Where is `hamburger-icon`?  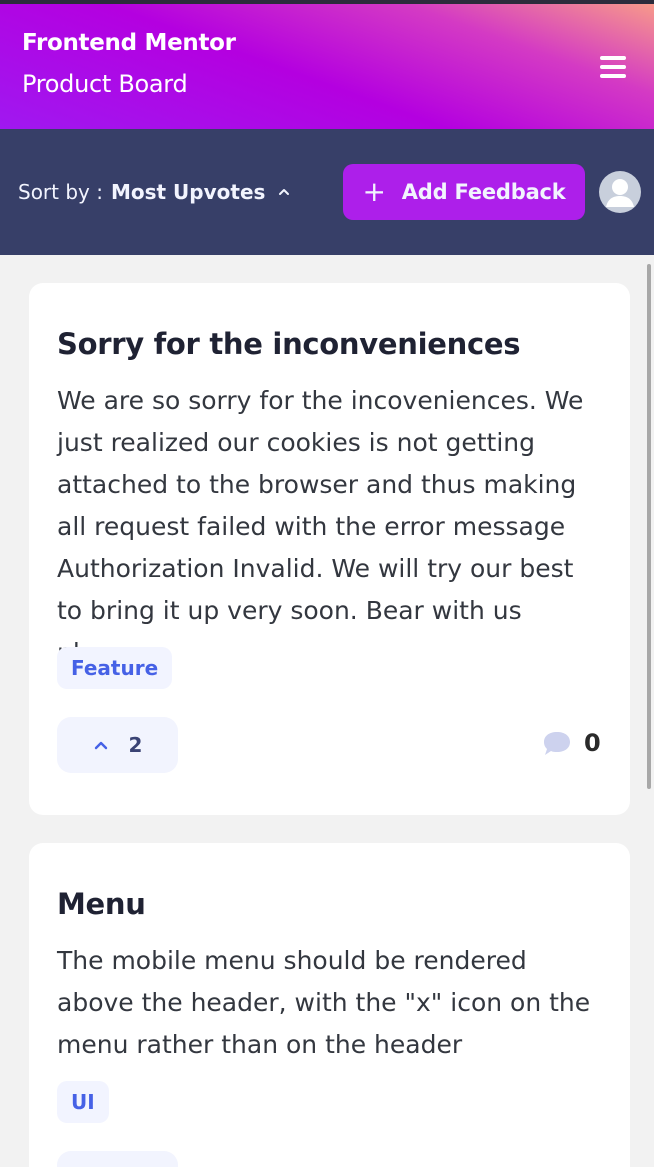
hamburger-icon is located at coordinates (613, 67).